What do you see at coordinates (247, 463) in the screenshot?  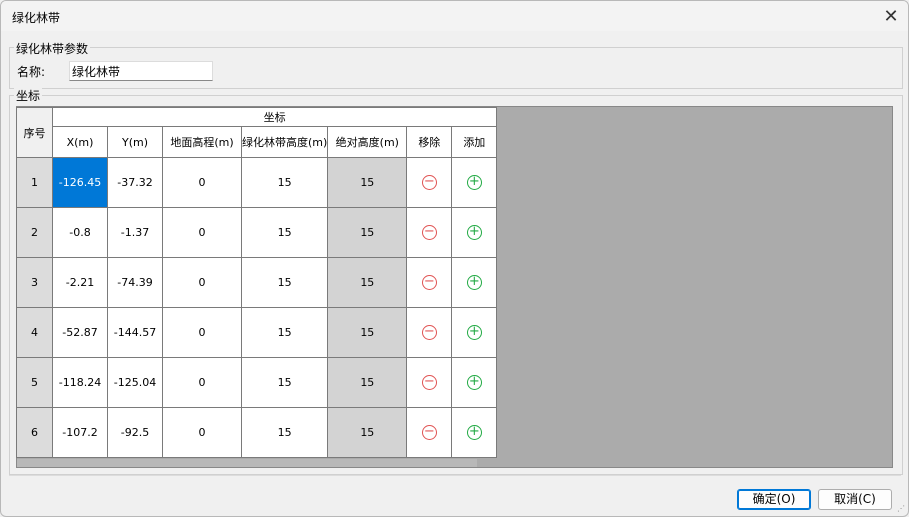 I see `horizontal-scrollbar` at bounding box center [247, 463].